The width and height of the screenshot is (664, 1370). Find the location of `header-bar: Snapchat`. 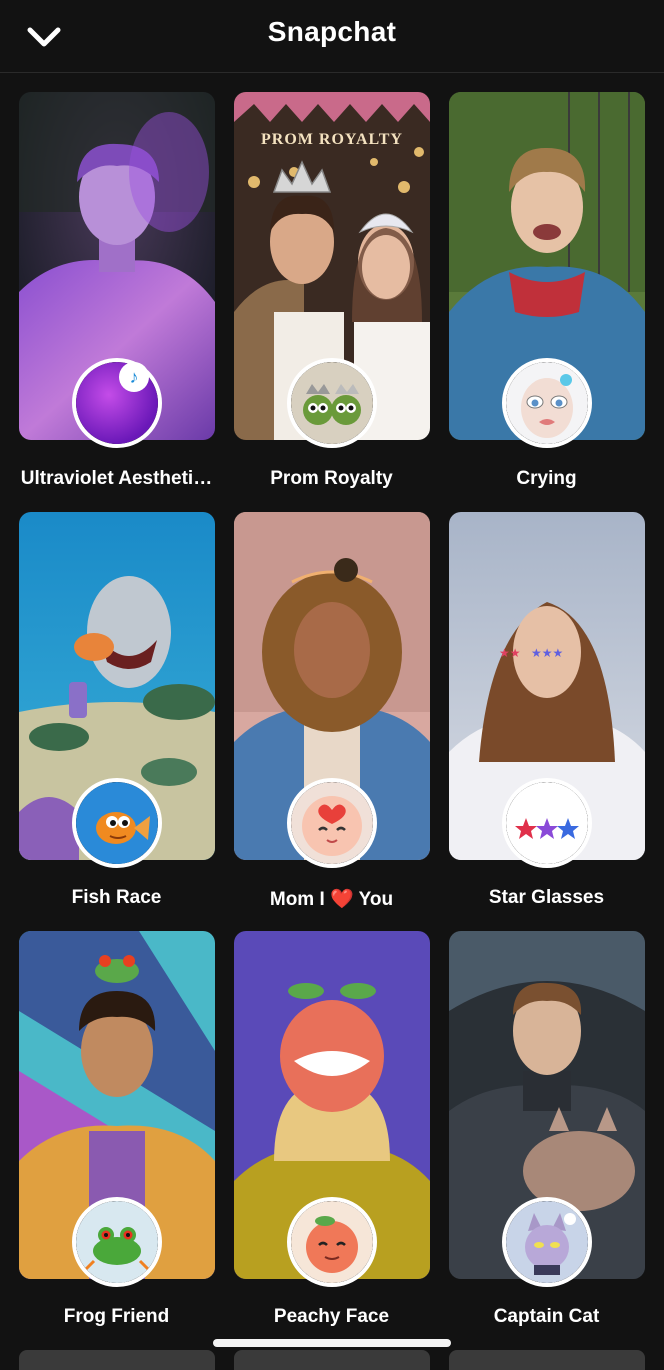

header-bar: Snapchat is located at coordinates (332, 36).